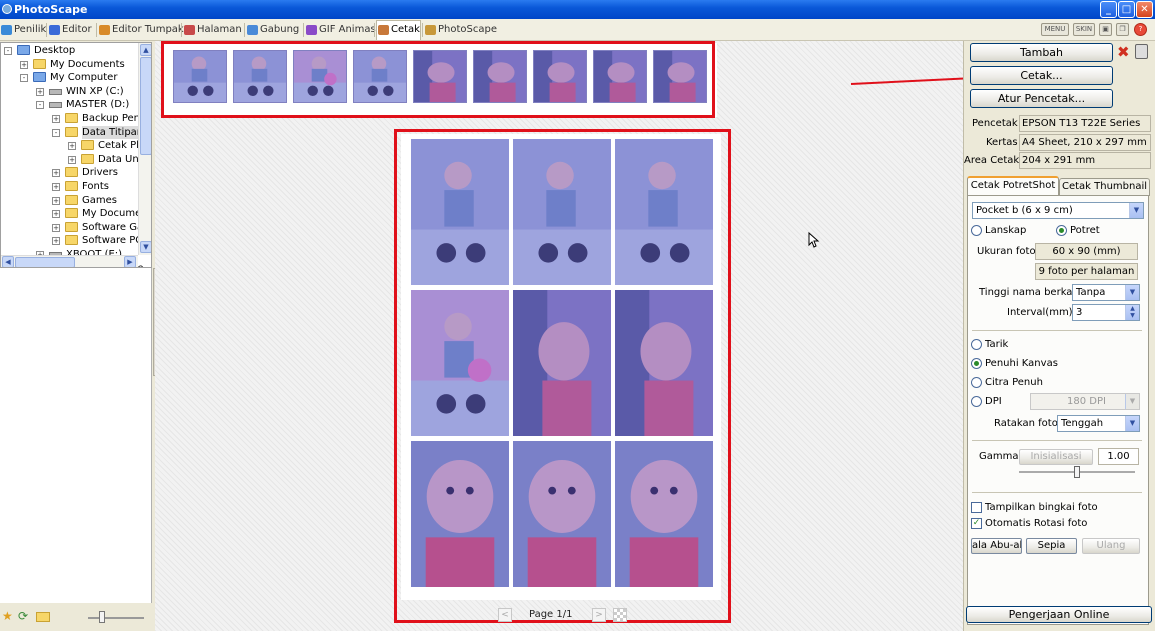 The width and height of the screenshot is (1155, 631). I want to click on rotasi-checkbox: ✓, so click(976, 523).